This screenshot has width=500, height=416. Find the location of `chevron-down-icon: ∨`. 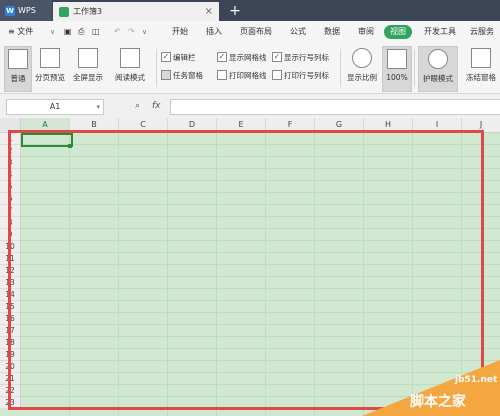

chevron-down-icon: ∨ is located at coordinates (52, 32).